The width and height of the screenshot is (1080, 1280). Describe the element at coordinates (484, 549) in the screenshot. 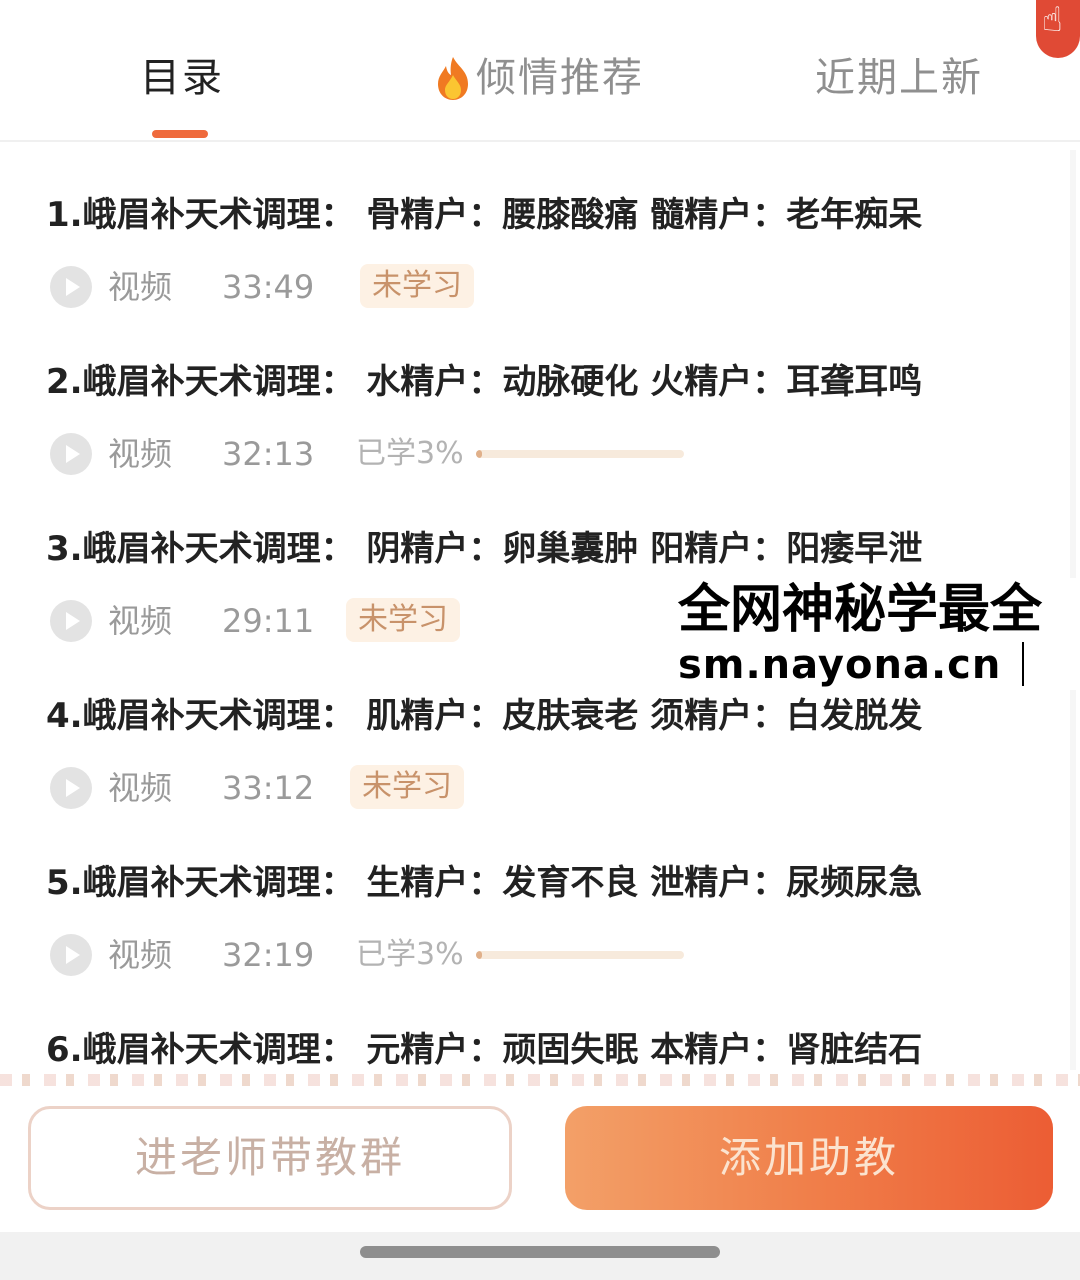

I see `lesson-title: 3.峨眉补天术调理： 阴精户：卵巢囊肿 阳精户：阳痿早泄` at that location.